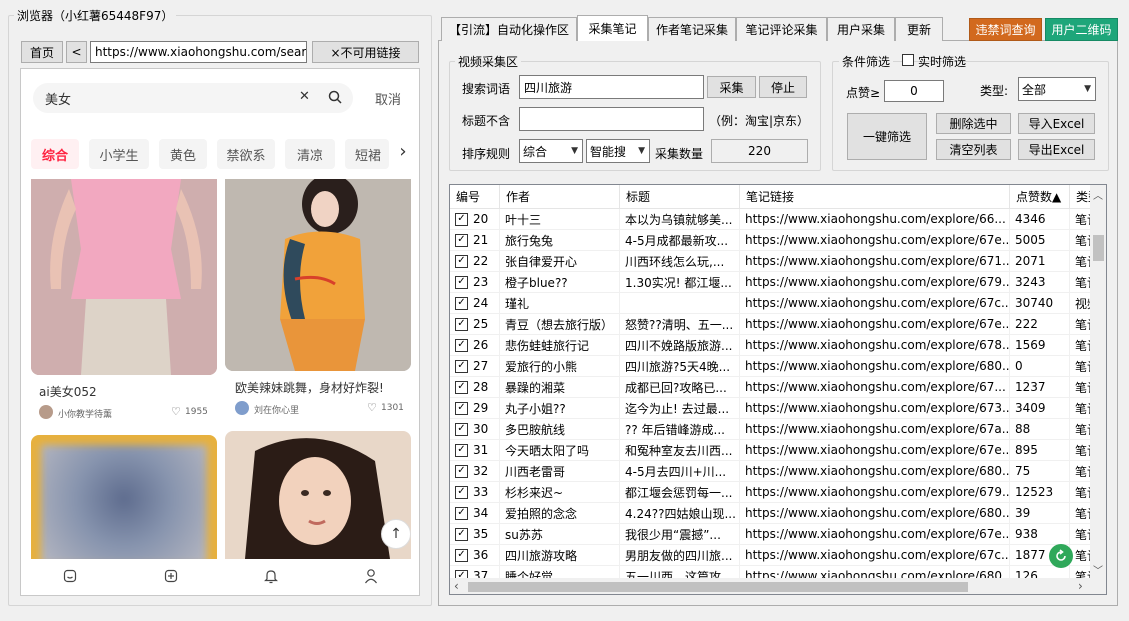  Describe the element at coordinates (55, 154) in the screenshot. I see `chip-comprehensive: 综合` at that location.